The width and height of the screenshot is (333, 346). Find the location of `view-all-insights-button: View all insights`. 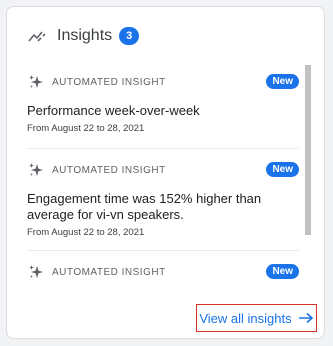

view-all-insights-button: View all insights is located at coordinates (256, 318).